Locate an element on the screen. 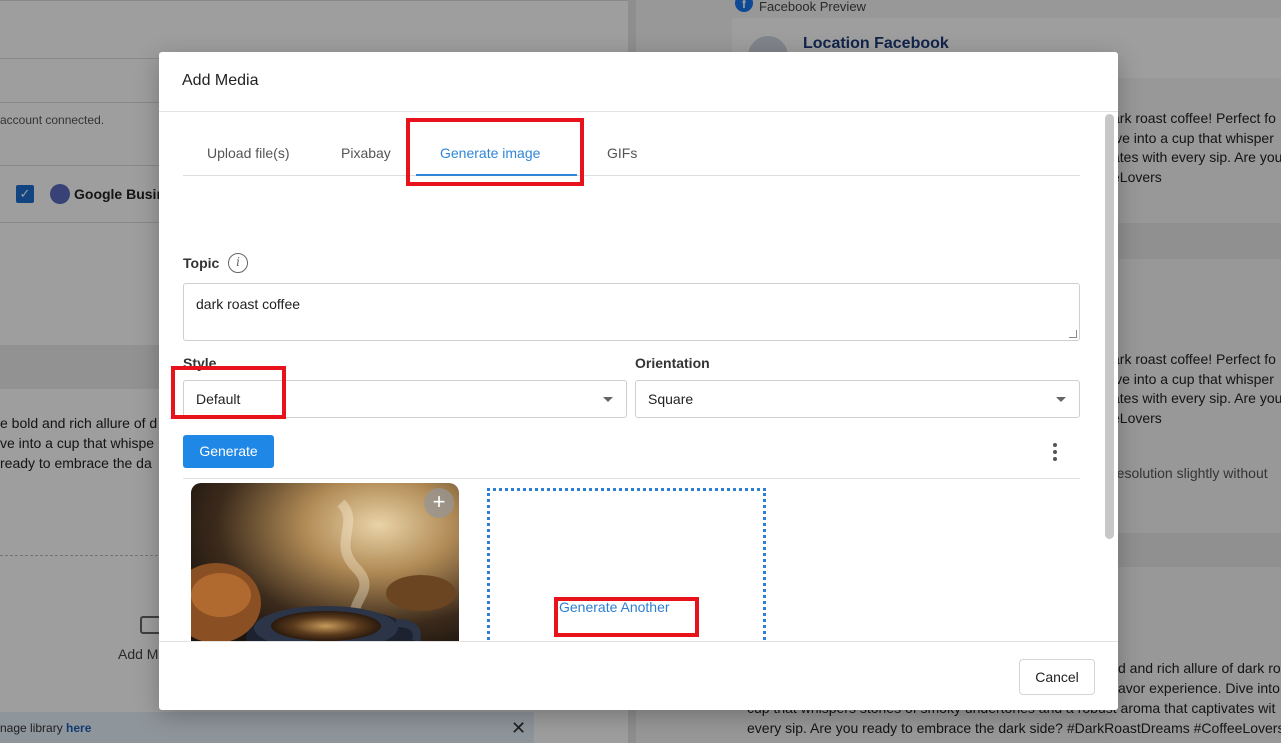  highlight-generate-button is located at coordinates (228, 392).